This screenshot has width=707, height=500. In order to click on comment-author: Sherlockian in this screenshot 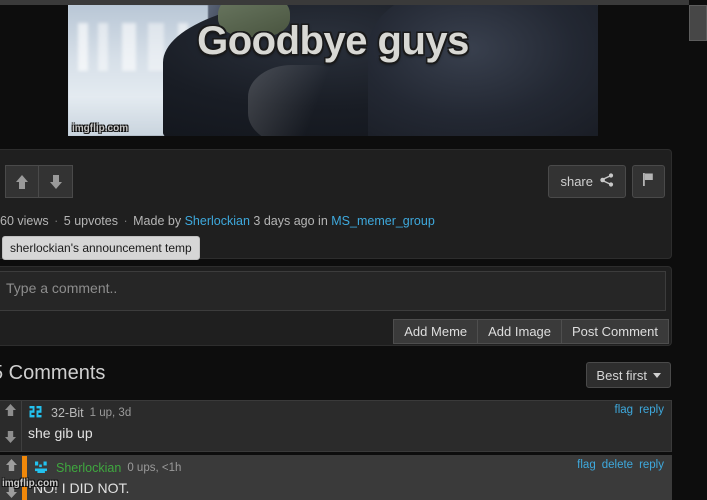, I will do `click(88, 468)`.